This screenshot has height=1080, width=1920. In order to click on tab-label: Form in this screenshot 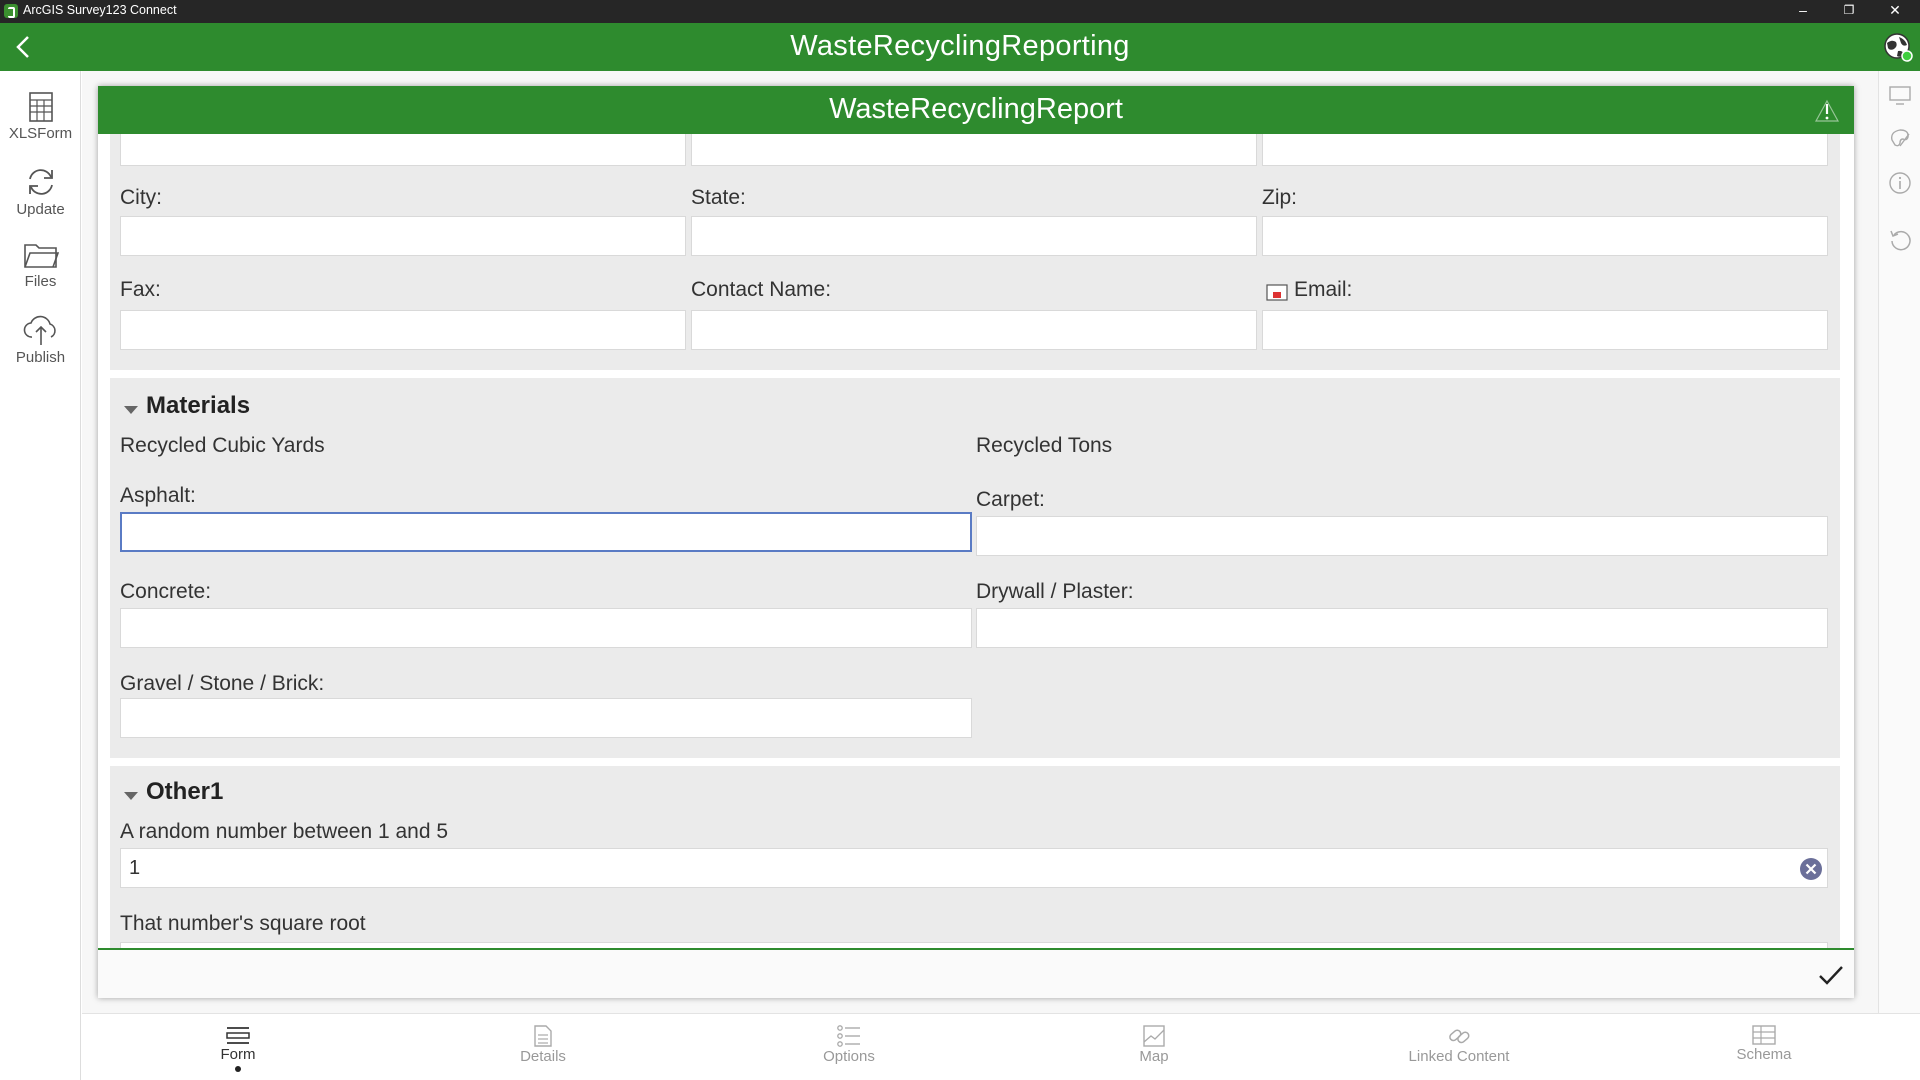, I will do `click(238, 1054)`.